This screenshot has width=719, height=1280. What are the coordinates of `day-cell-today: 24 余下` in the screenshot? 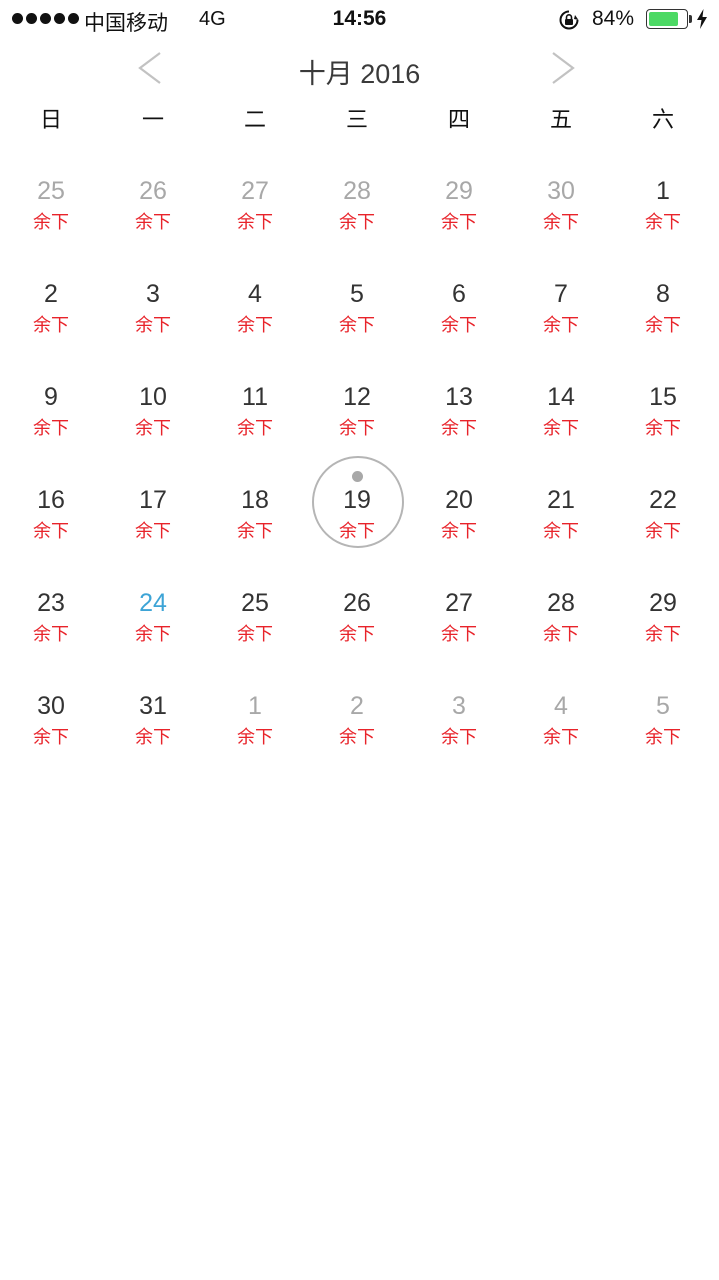 It's located at (153, 603).